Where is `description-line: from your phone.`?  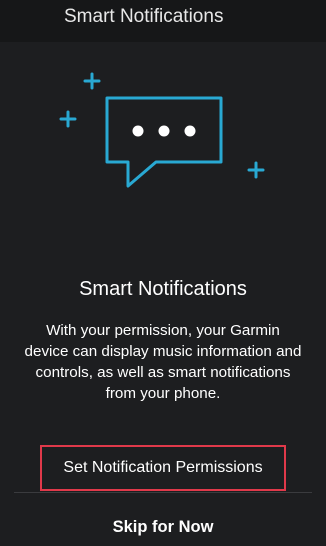
description-line: from your phone. is located at coordinates (163, 393).